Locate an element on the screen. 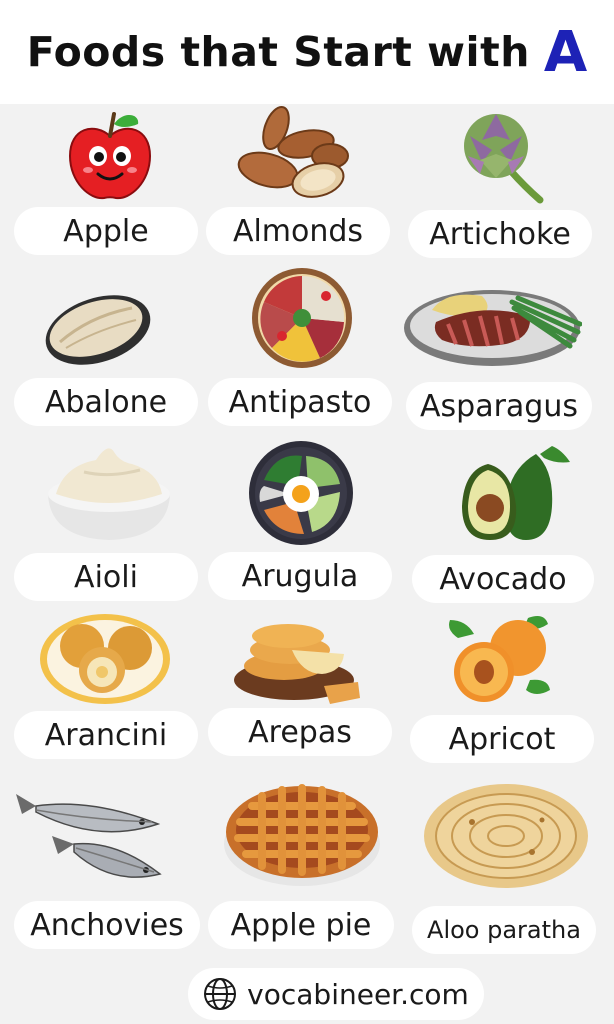 The image size is (614, 1024). asparagus-steak-icon is located at coordinates (492, 325).